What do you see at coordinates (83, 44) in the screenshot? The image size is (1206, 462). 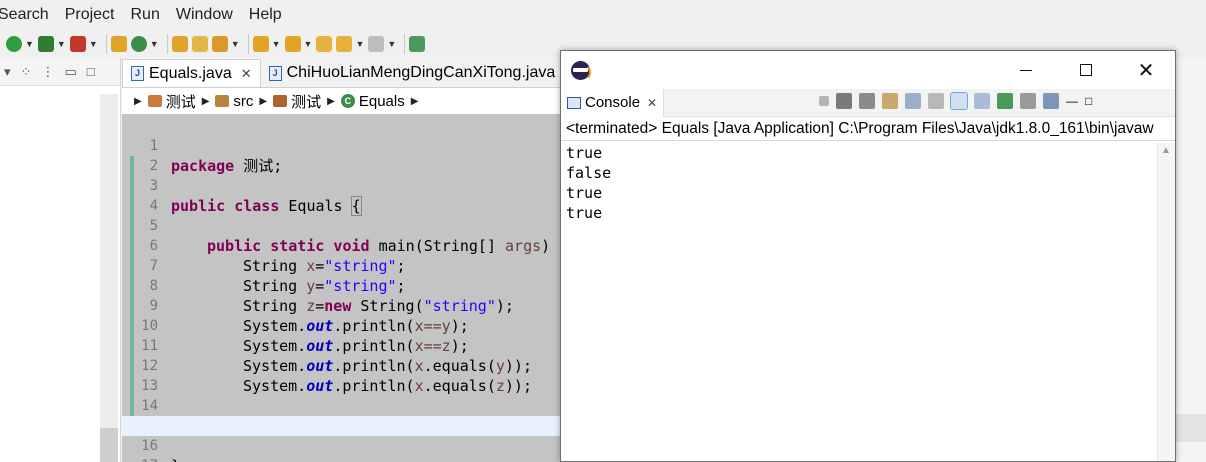 I see `external-tools-button: ▼` at bounding box center [83, 44].